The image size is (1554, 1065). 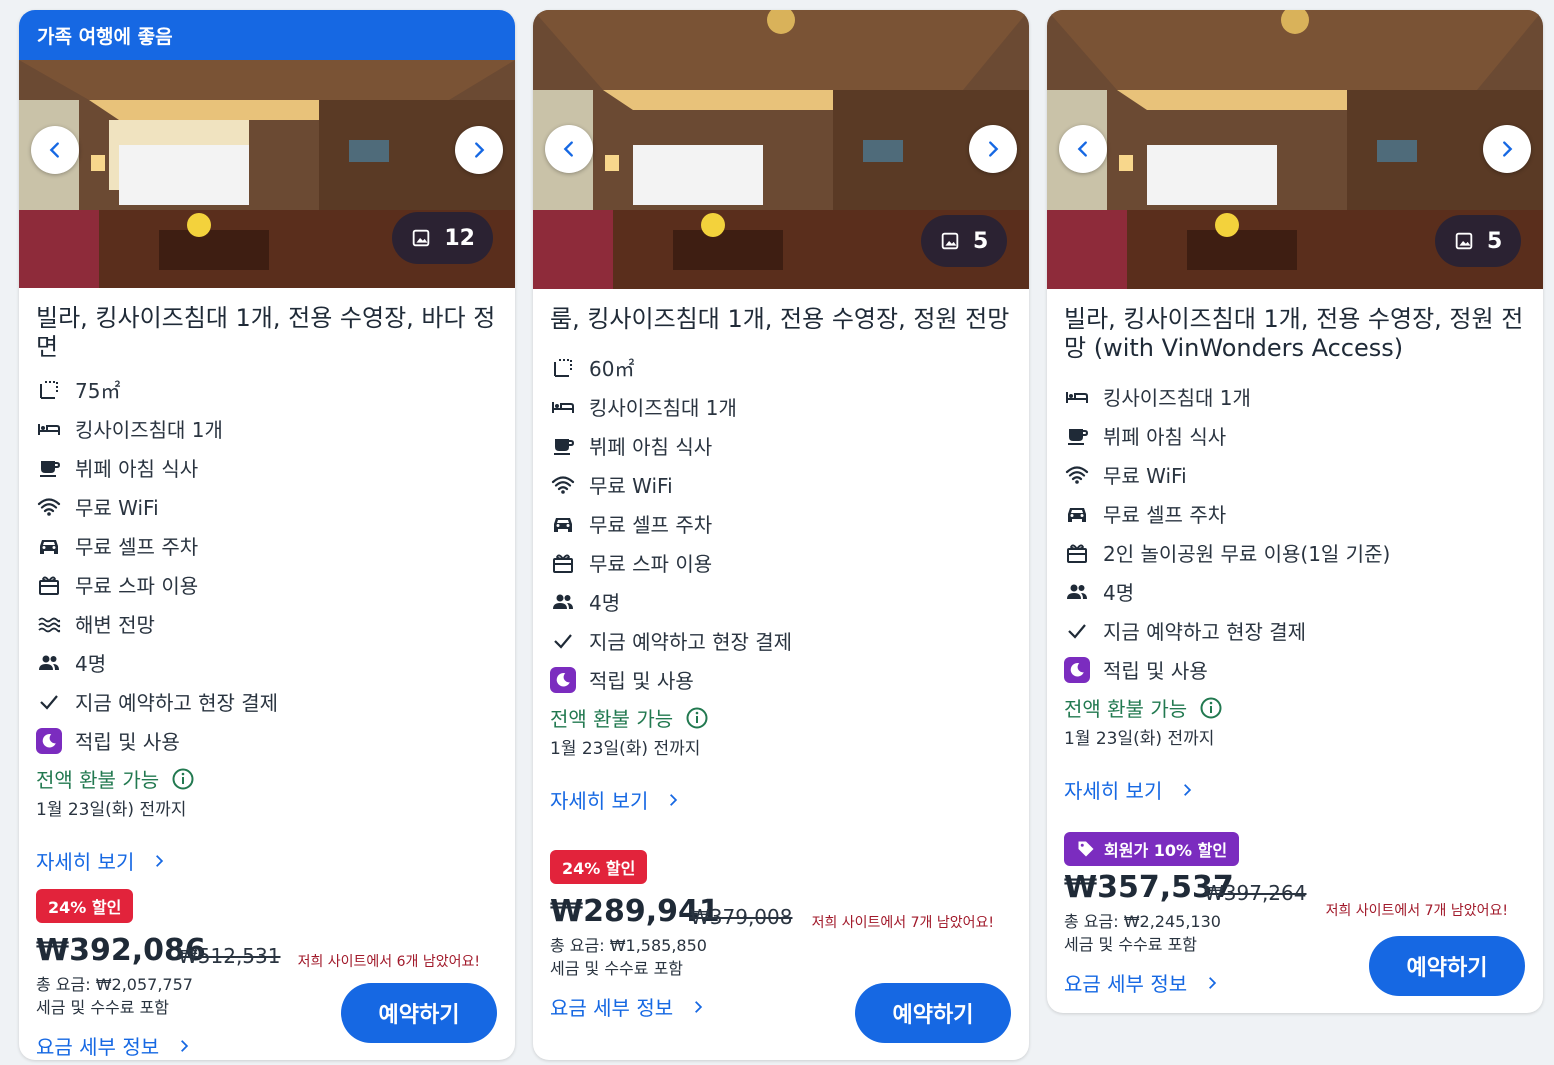 What do you see at coordinates (1086, 849) in the screenshot?
I see `tag-icon` at bounding box center [1086, 849].